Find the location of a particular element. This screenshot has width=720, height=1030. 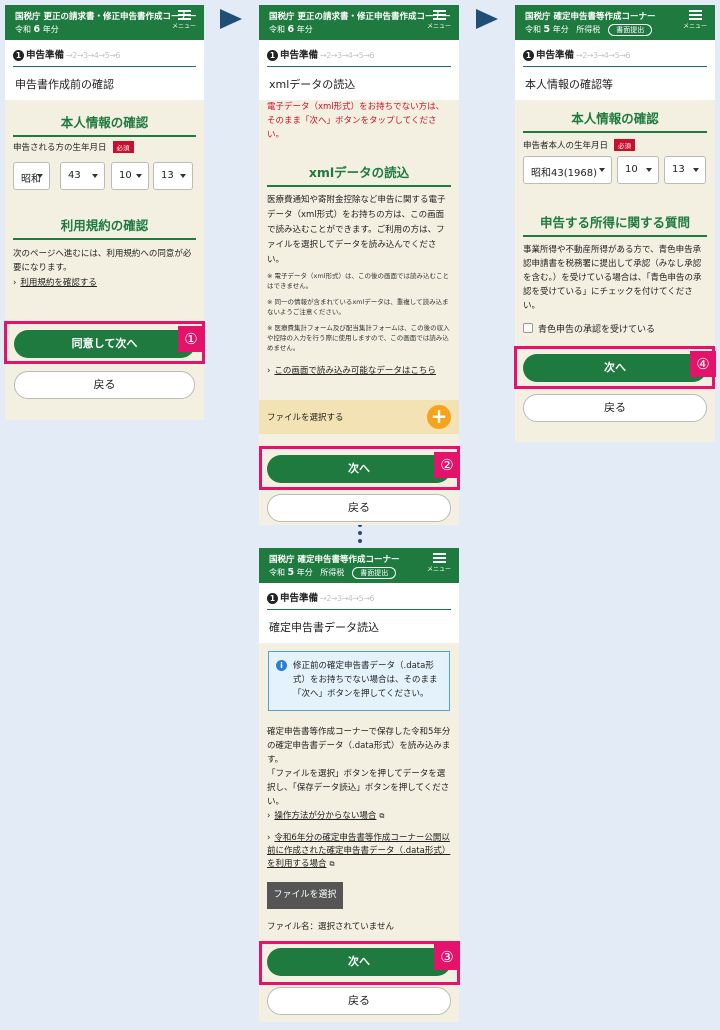

file-select-label: ファイルを選択する is located at coordinates (305, 418).